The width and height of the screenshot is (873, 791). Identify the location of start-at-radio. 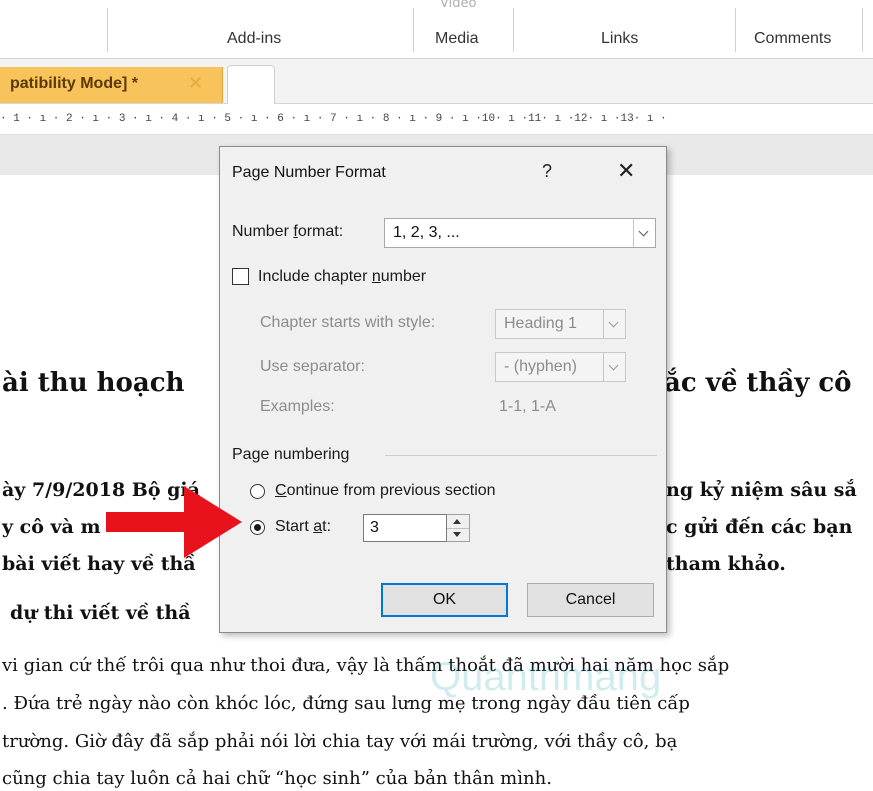
(257, 527).